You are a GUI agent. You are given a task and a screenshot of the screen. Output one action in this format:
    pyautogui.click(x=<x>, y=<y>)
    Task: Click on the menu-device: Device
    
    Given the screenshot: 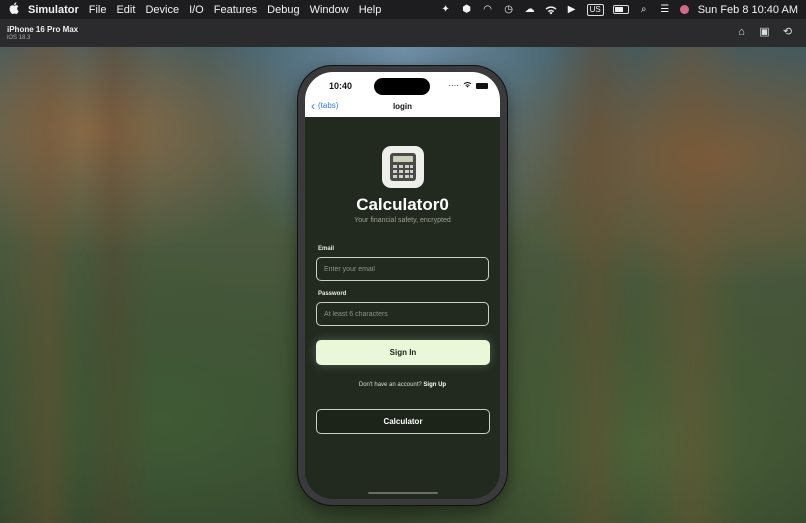 What is the action you would take?
    pyautogui.click(x=162, y=10)
    